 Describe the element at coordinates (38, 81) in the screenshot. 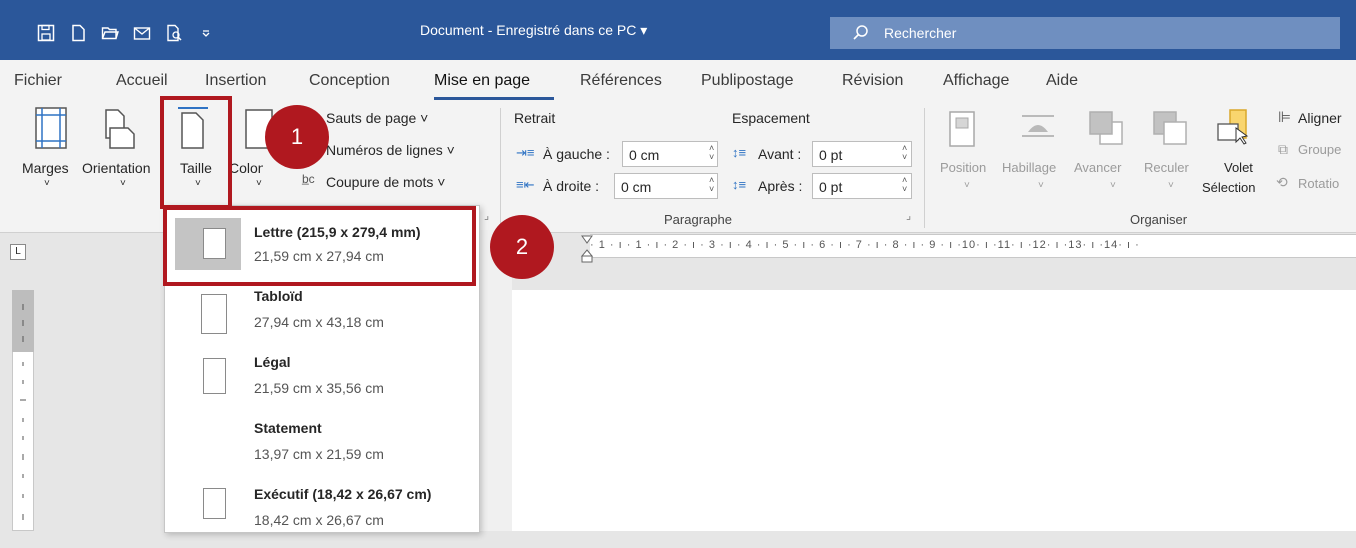

I see `tab-fichier: Fichier` at that location.